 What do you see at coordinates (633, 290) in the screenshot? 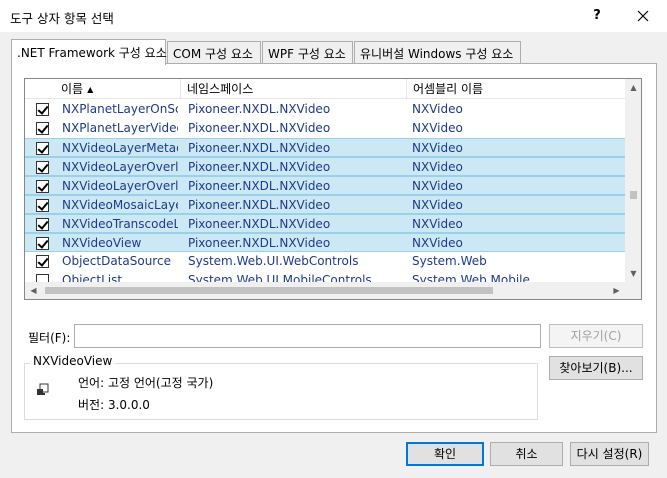
I see `scrollbar-corner` at bounding box center [633, 290].